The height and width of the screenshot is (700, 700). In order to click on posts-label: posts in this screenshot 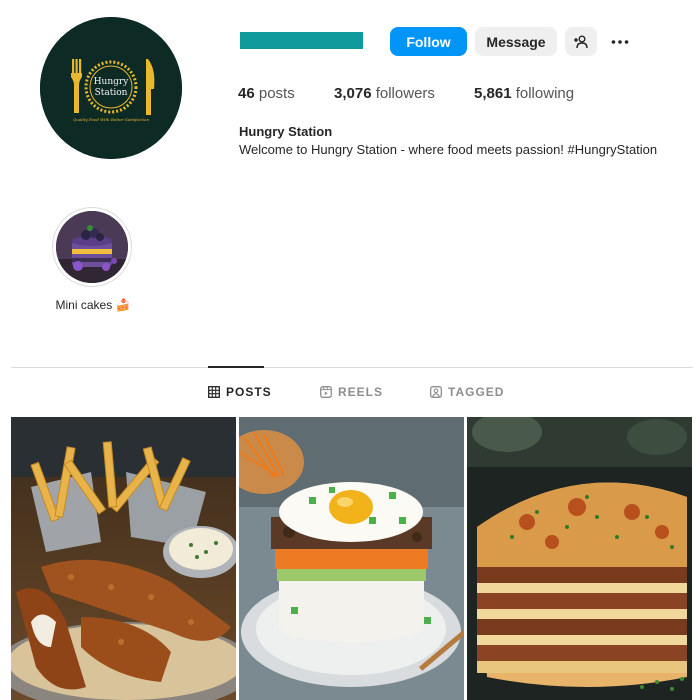, I will do `click(276, 93)`.